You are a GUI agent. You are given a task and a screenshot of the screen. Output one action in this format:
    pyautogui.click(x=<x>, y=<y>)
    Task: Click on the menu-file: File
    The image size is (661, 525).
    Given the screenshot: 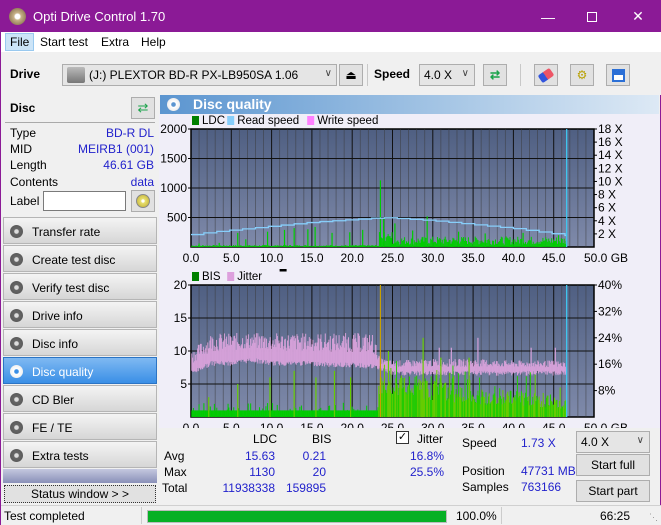 What is the action you would take?
    pyautogui.click(x=20, y=42)
    